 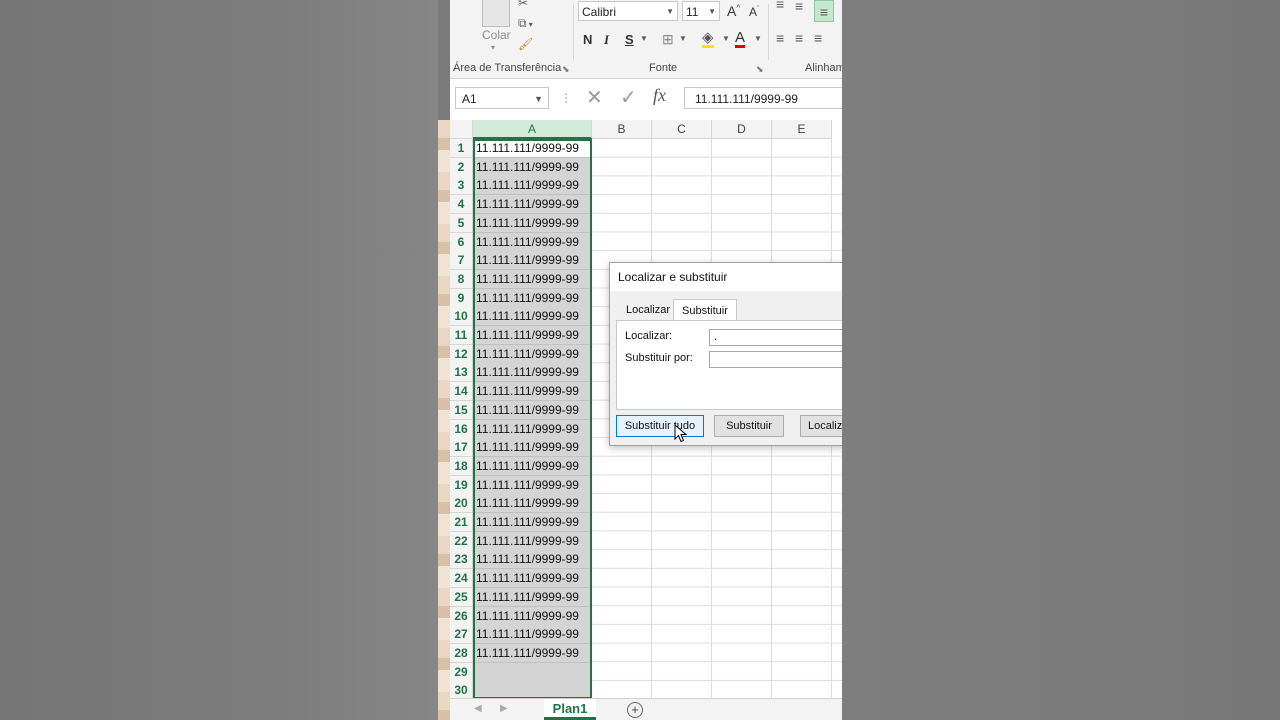 What do you see at coordinates (461, 635) in the screenshot?
I see `row-header: 27` at bounding box center [461, 635].